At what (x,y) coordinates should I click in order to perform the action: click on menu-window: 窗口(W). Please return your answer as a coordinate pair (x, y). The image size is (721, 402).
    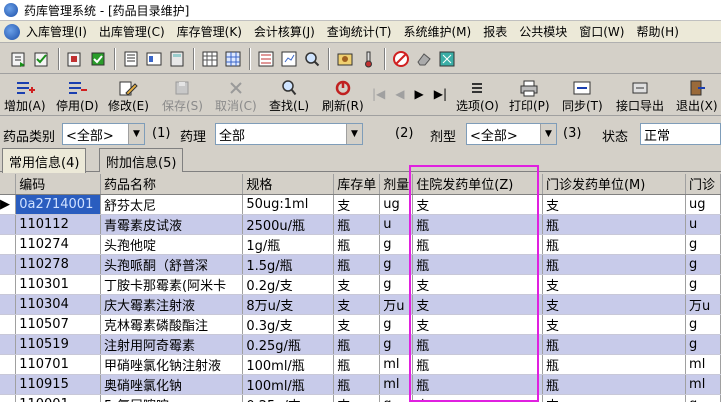
    Looking at the image, I should click on (601, 31).